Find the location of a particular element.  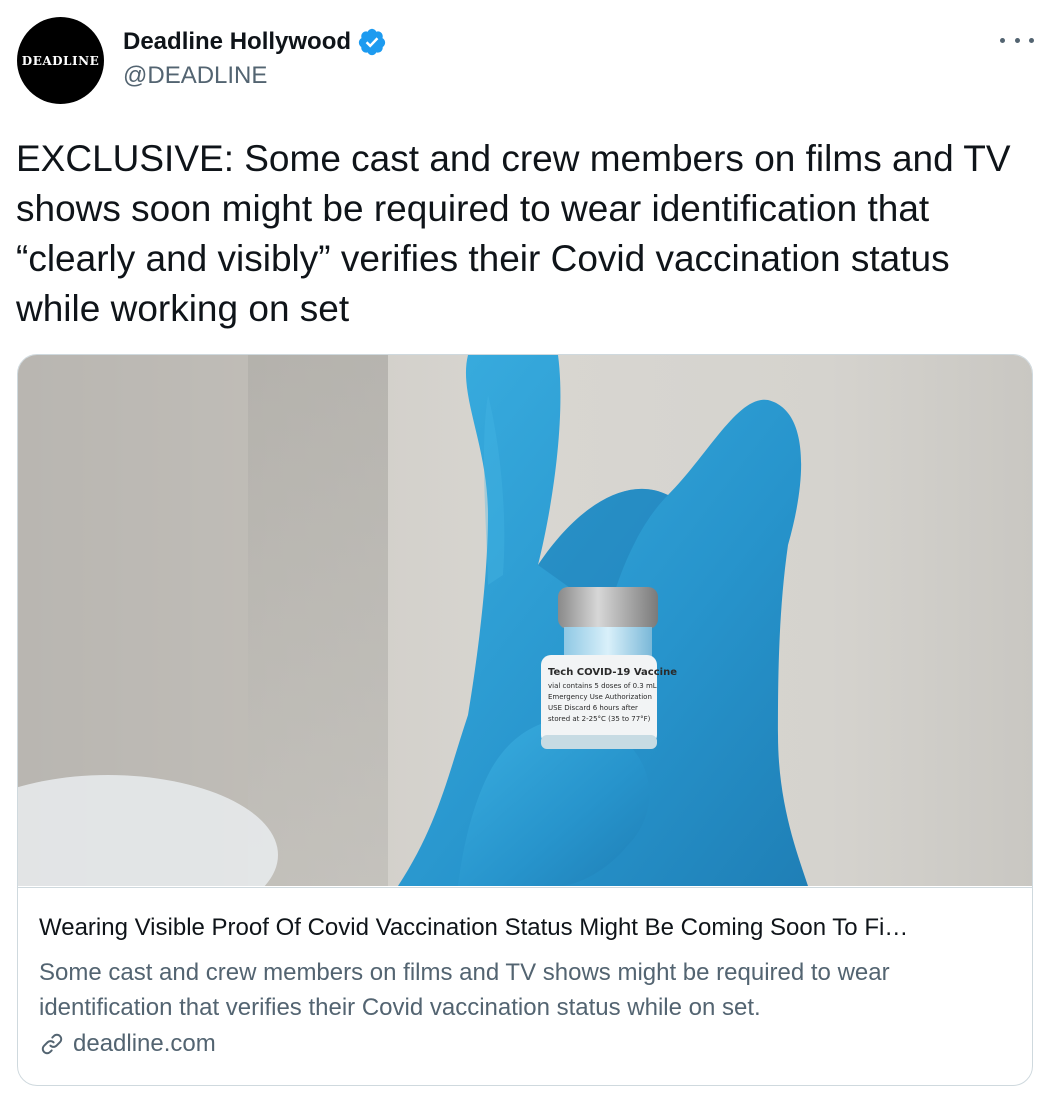

vial-label-line: Emergency Use Authorization is located at coordinates (600, 697).